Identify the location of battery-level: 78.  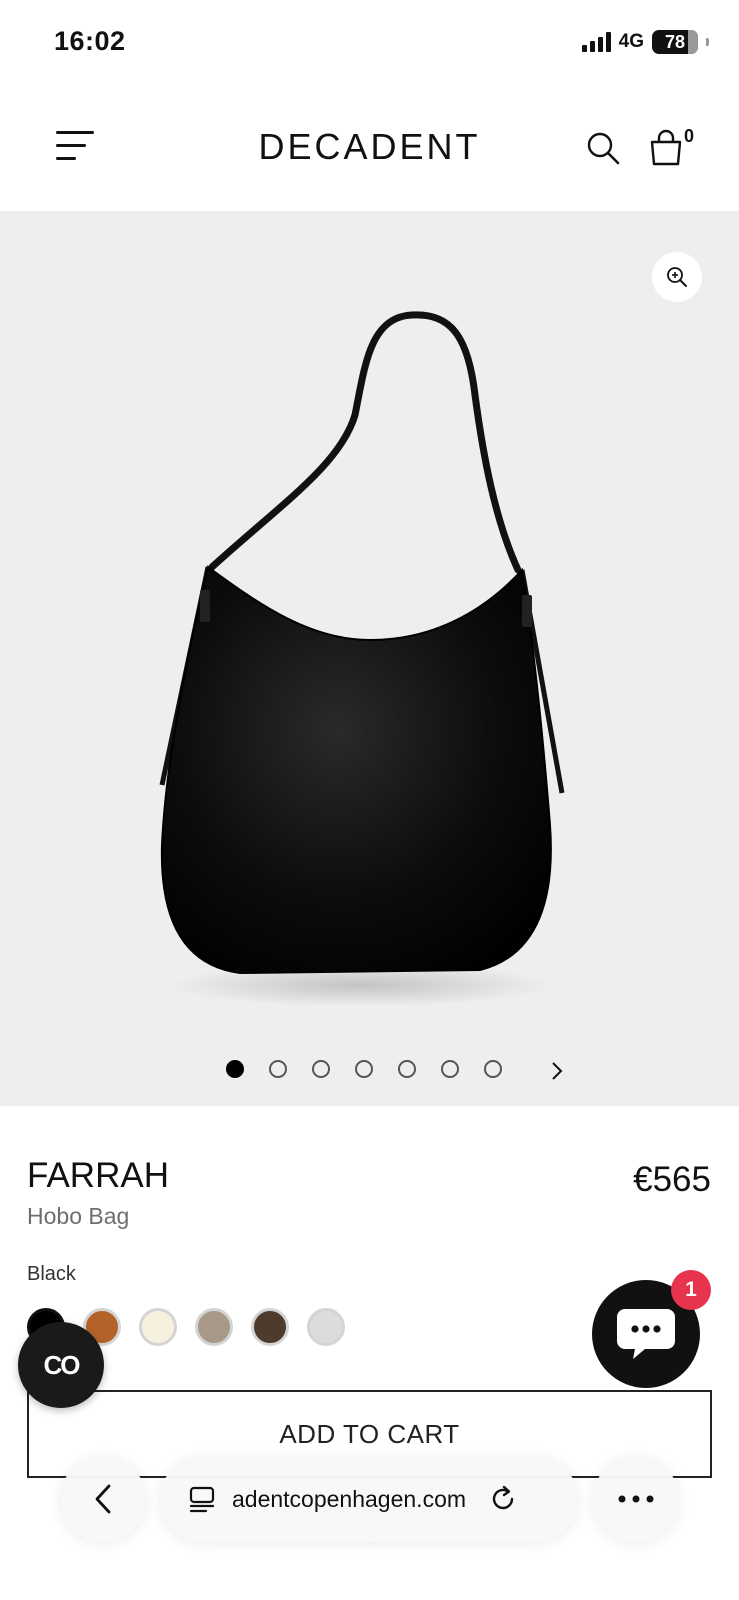
(675, 41).